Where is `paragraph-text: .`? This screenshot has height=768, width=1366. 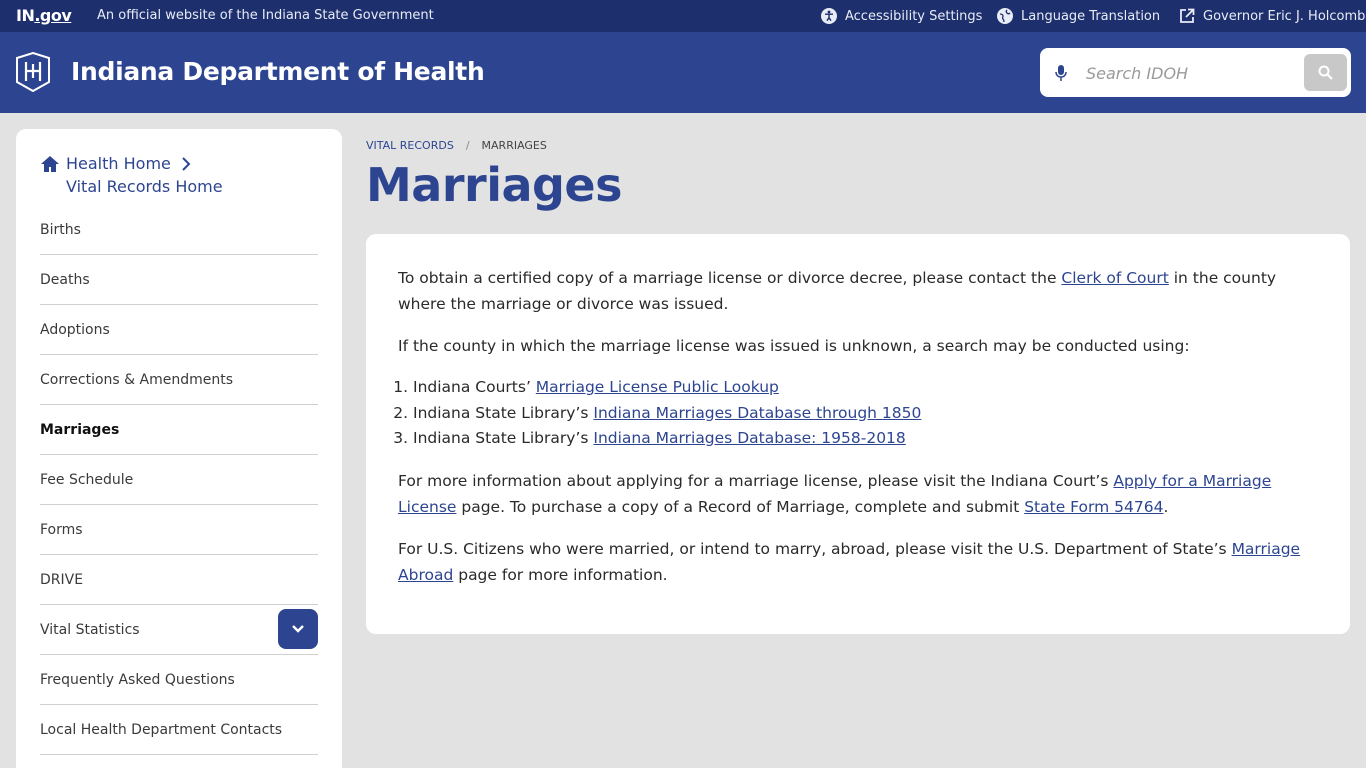
paragraph-text: . is located at coordinates (1166, 506).